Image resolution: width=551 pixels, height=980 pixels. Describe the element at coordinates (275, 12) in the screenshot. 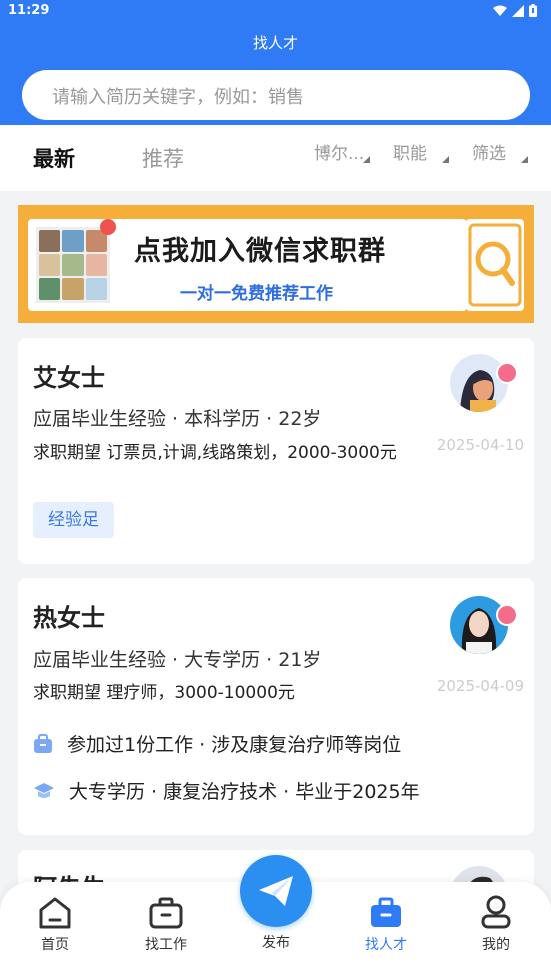

I see `status-bar: 11:29` at that location.